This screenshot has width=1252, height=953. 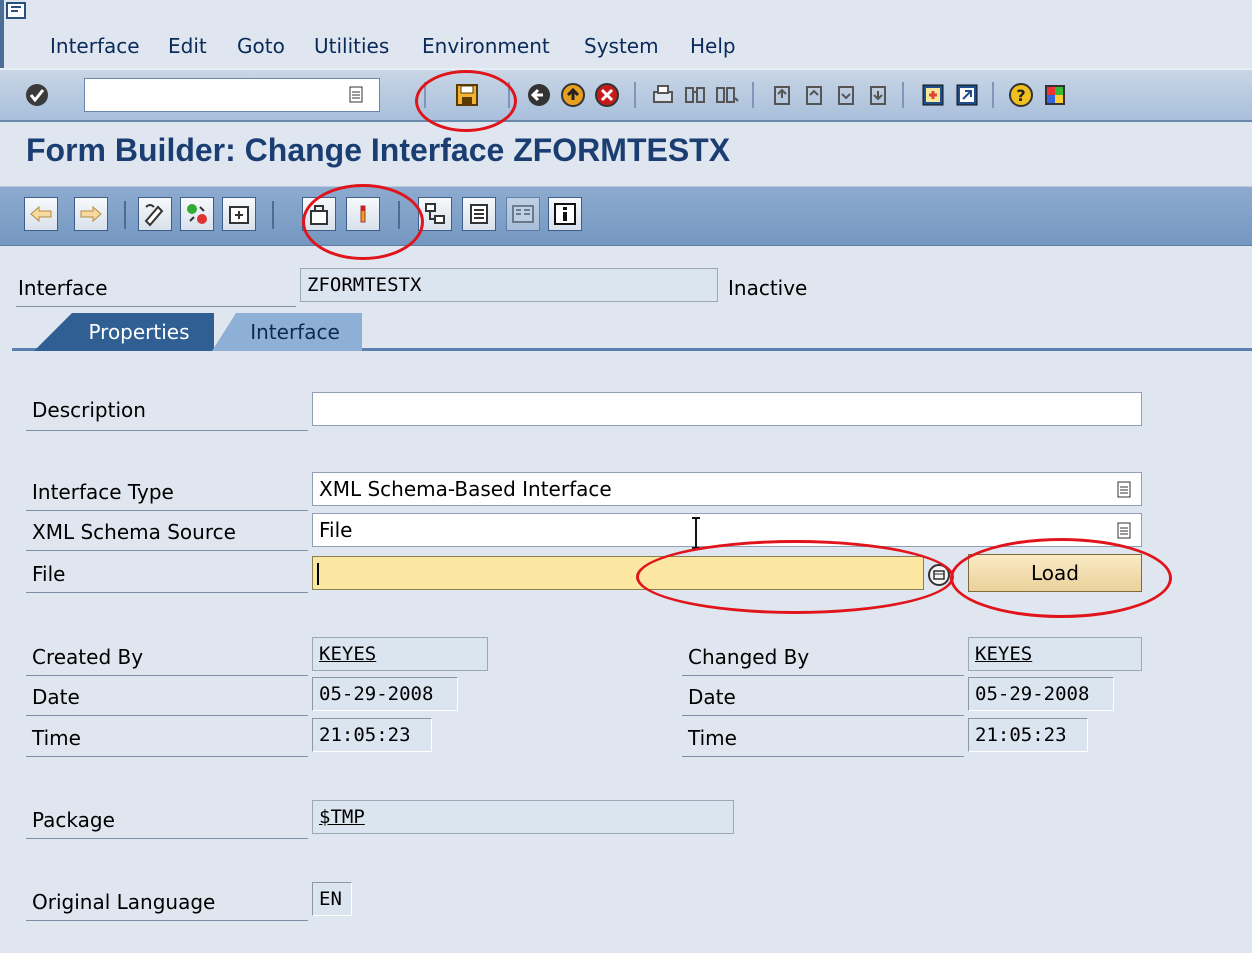 What do you see at coordinates (155, 214) in the screenshot?
I see `display-change-button` at bounding box center [155, 214].